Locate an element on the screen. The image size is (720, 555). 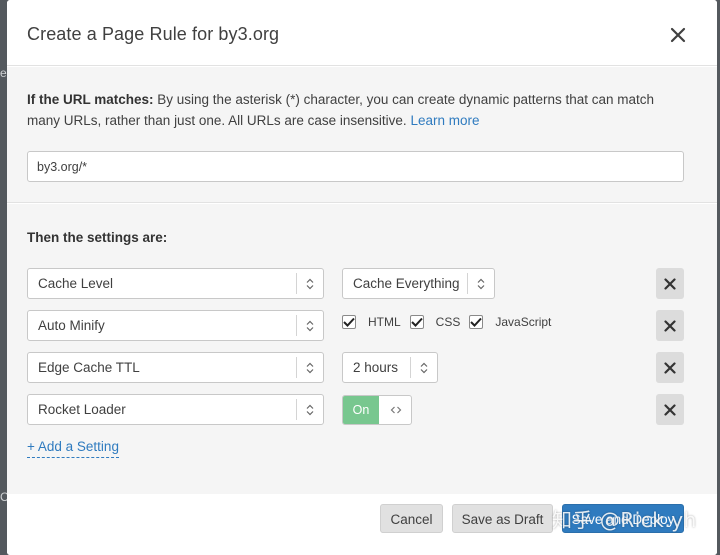
minify-html-option: HTML is located at coordinates (371, 321).